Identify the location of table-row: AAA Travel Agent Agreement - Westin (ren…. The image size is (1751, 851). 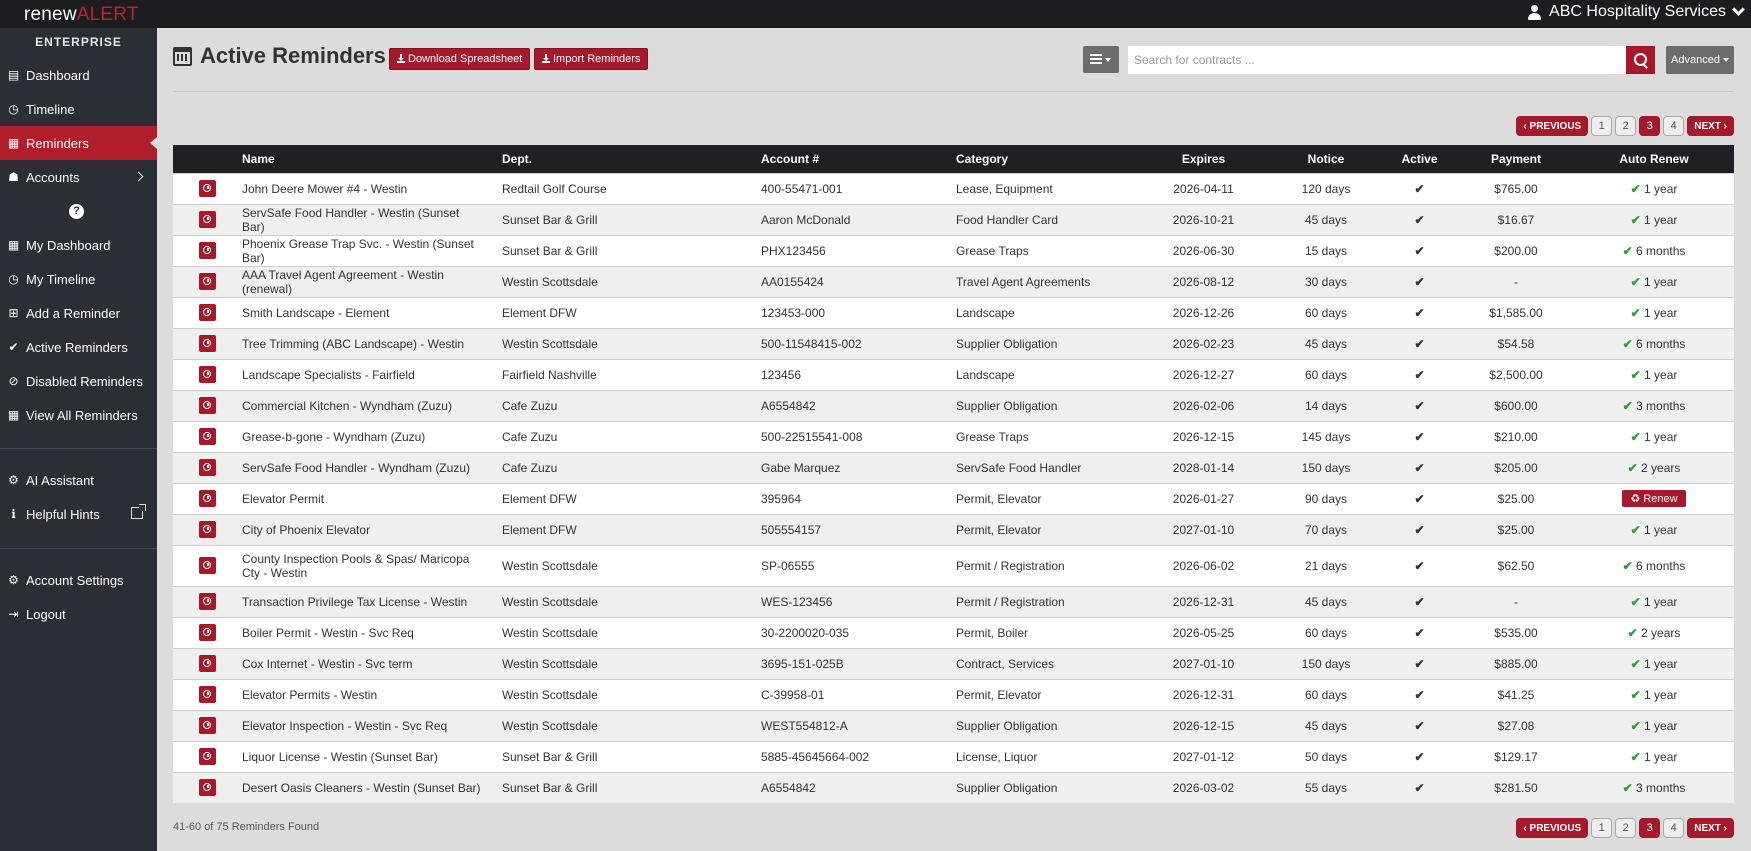
(953, 281).